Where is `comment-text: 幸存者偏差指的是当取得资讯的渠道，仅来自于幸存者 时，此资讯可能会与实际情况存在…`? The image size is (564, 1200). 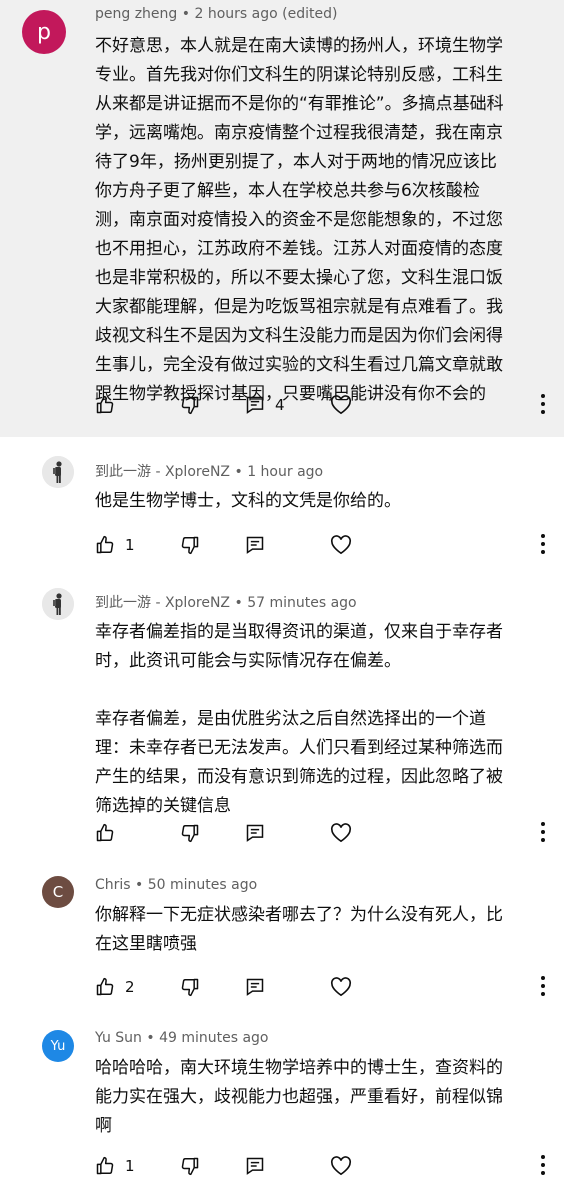 comment-text: 幸存者偏差指的是当取得资讯的渠道，仅来自于幸存者 时，此资讯可能会与实际情况存在… is located at coordinates (299, 719).